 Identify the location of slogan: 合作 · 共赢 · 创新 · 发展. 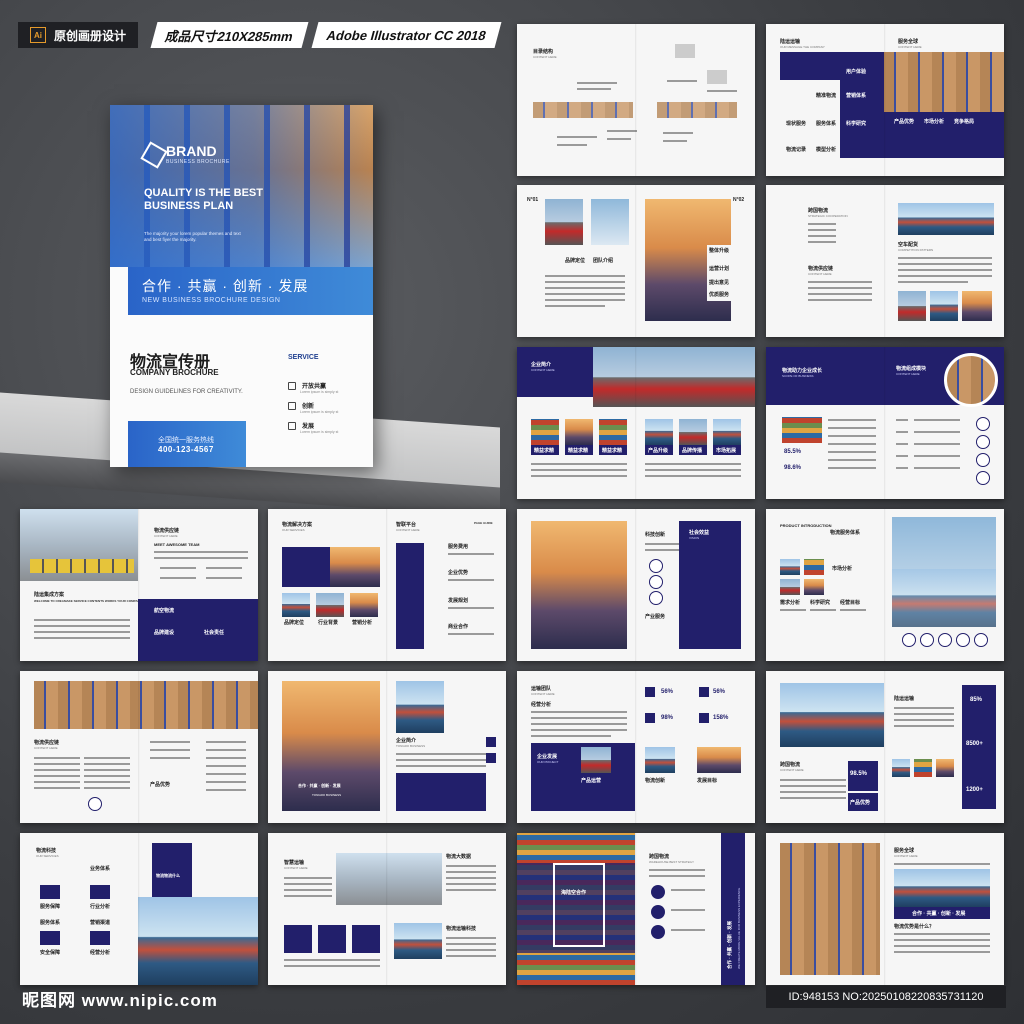
(225, 286).